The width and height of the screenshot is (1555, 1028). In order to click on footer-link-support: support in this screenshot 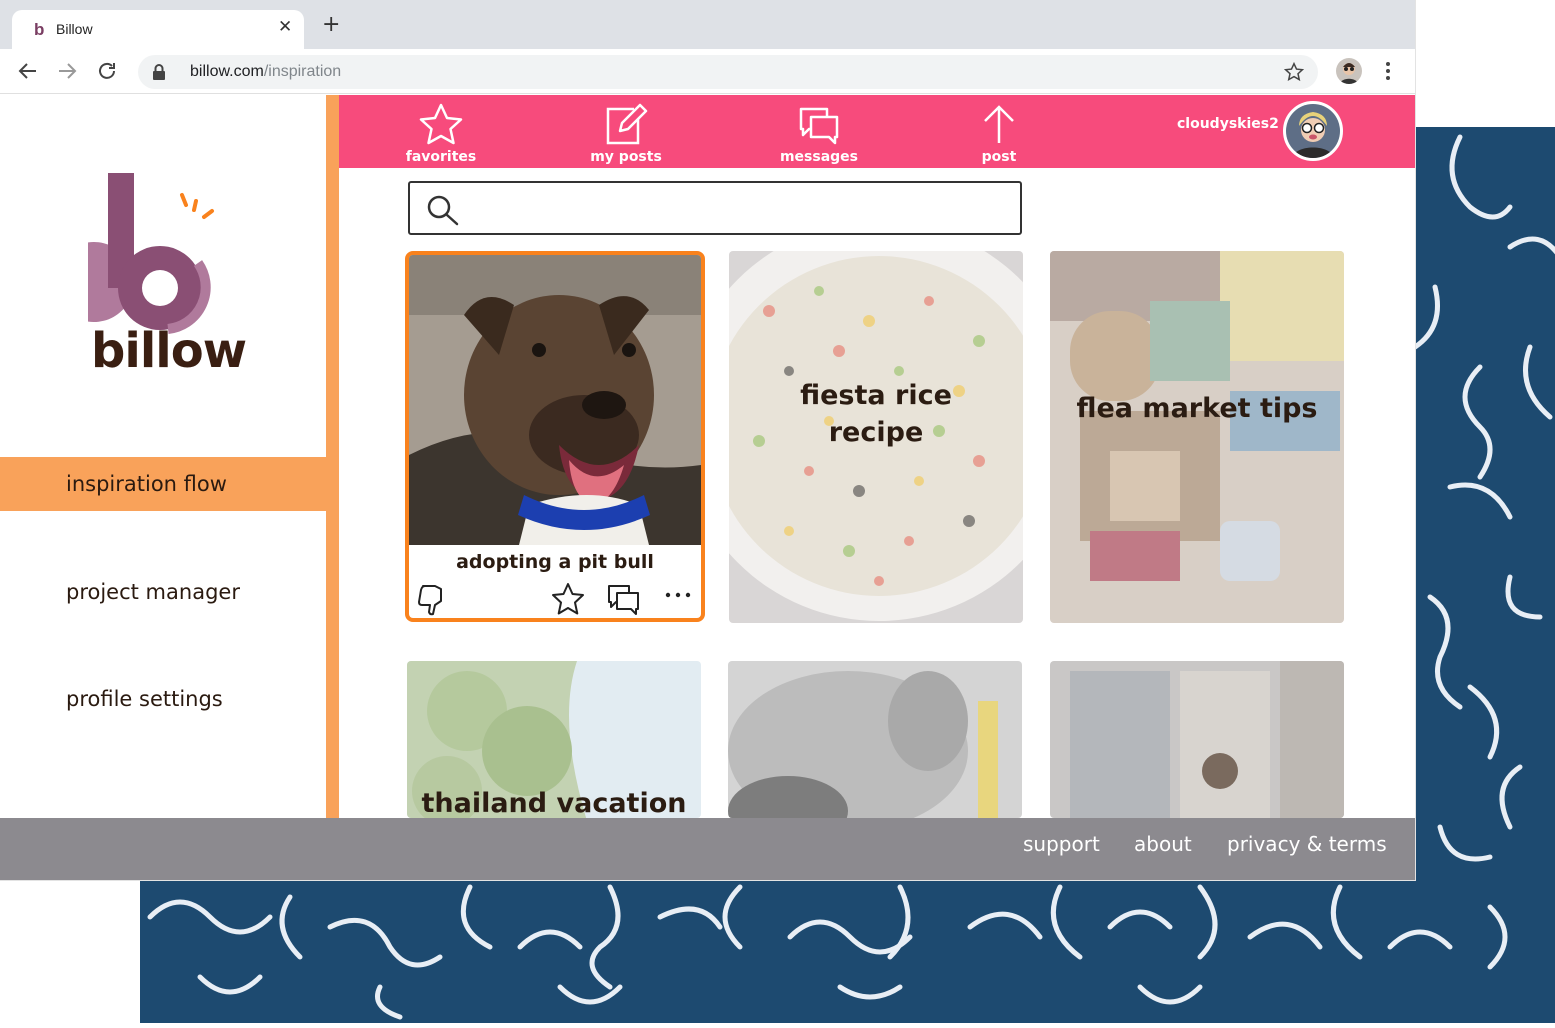, I will do `click(1061, 844)`.